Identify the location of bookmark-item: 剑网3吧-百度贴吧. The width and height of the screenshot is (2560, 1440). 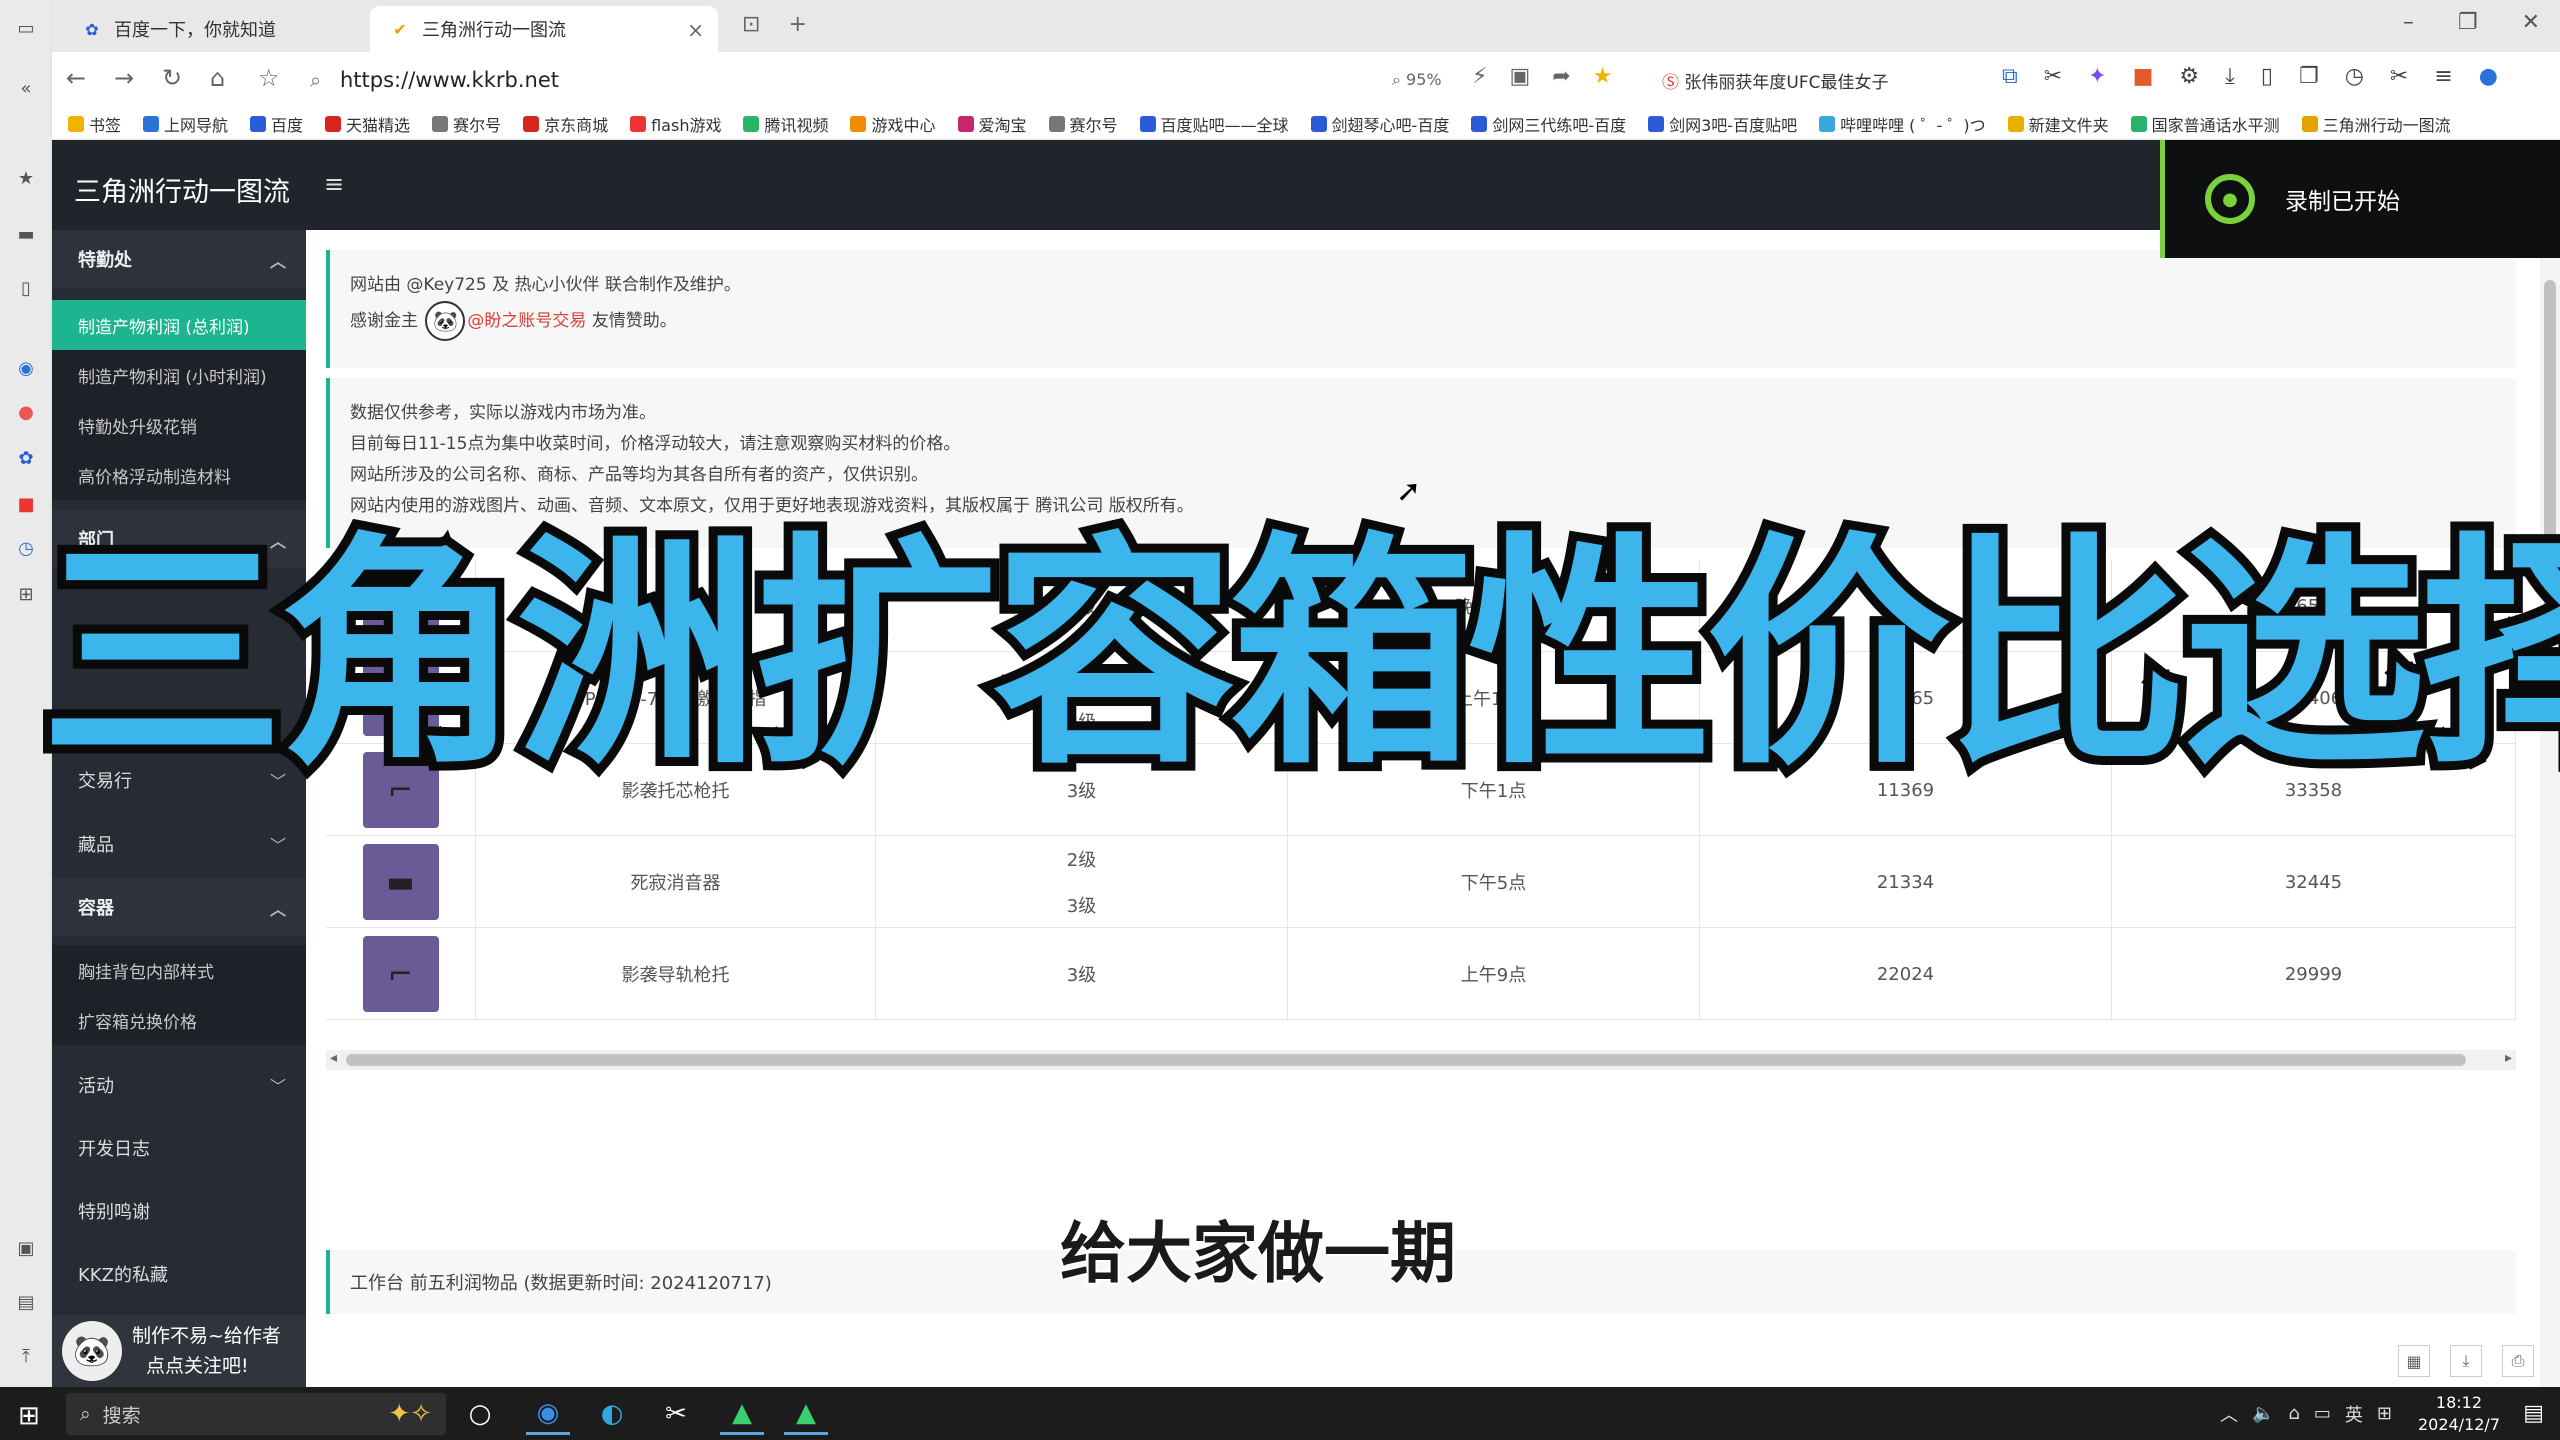
(1722, 124).